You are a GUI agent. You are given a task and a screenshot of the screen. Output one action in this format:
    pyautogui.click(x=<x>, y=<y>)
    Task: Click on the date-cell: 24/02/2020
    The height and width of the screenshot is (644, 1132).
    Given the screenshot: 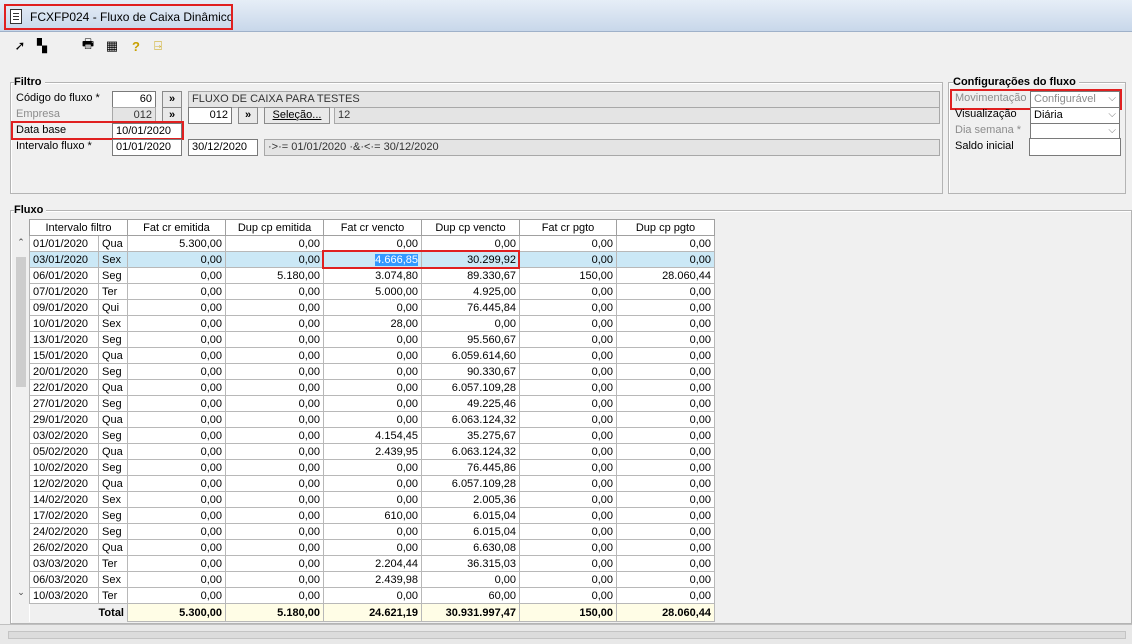 What is the action you would take?
    pyautogui.click(x=64, y=531)
    